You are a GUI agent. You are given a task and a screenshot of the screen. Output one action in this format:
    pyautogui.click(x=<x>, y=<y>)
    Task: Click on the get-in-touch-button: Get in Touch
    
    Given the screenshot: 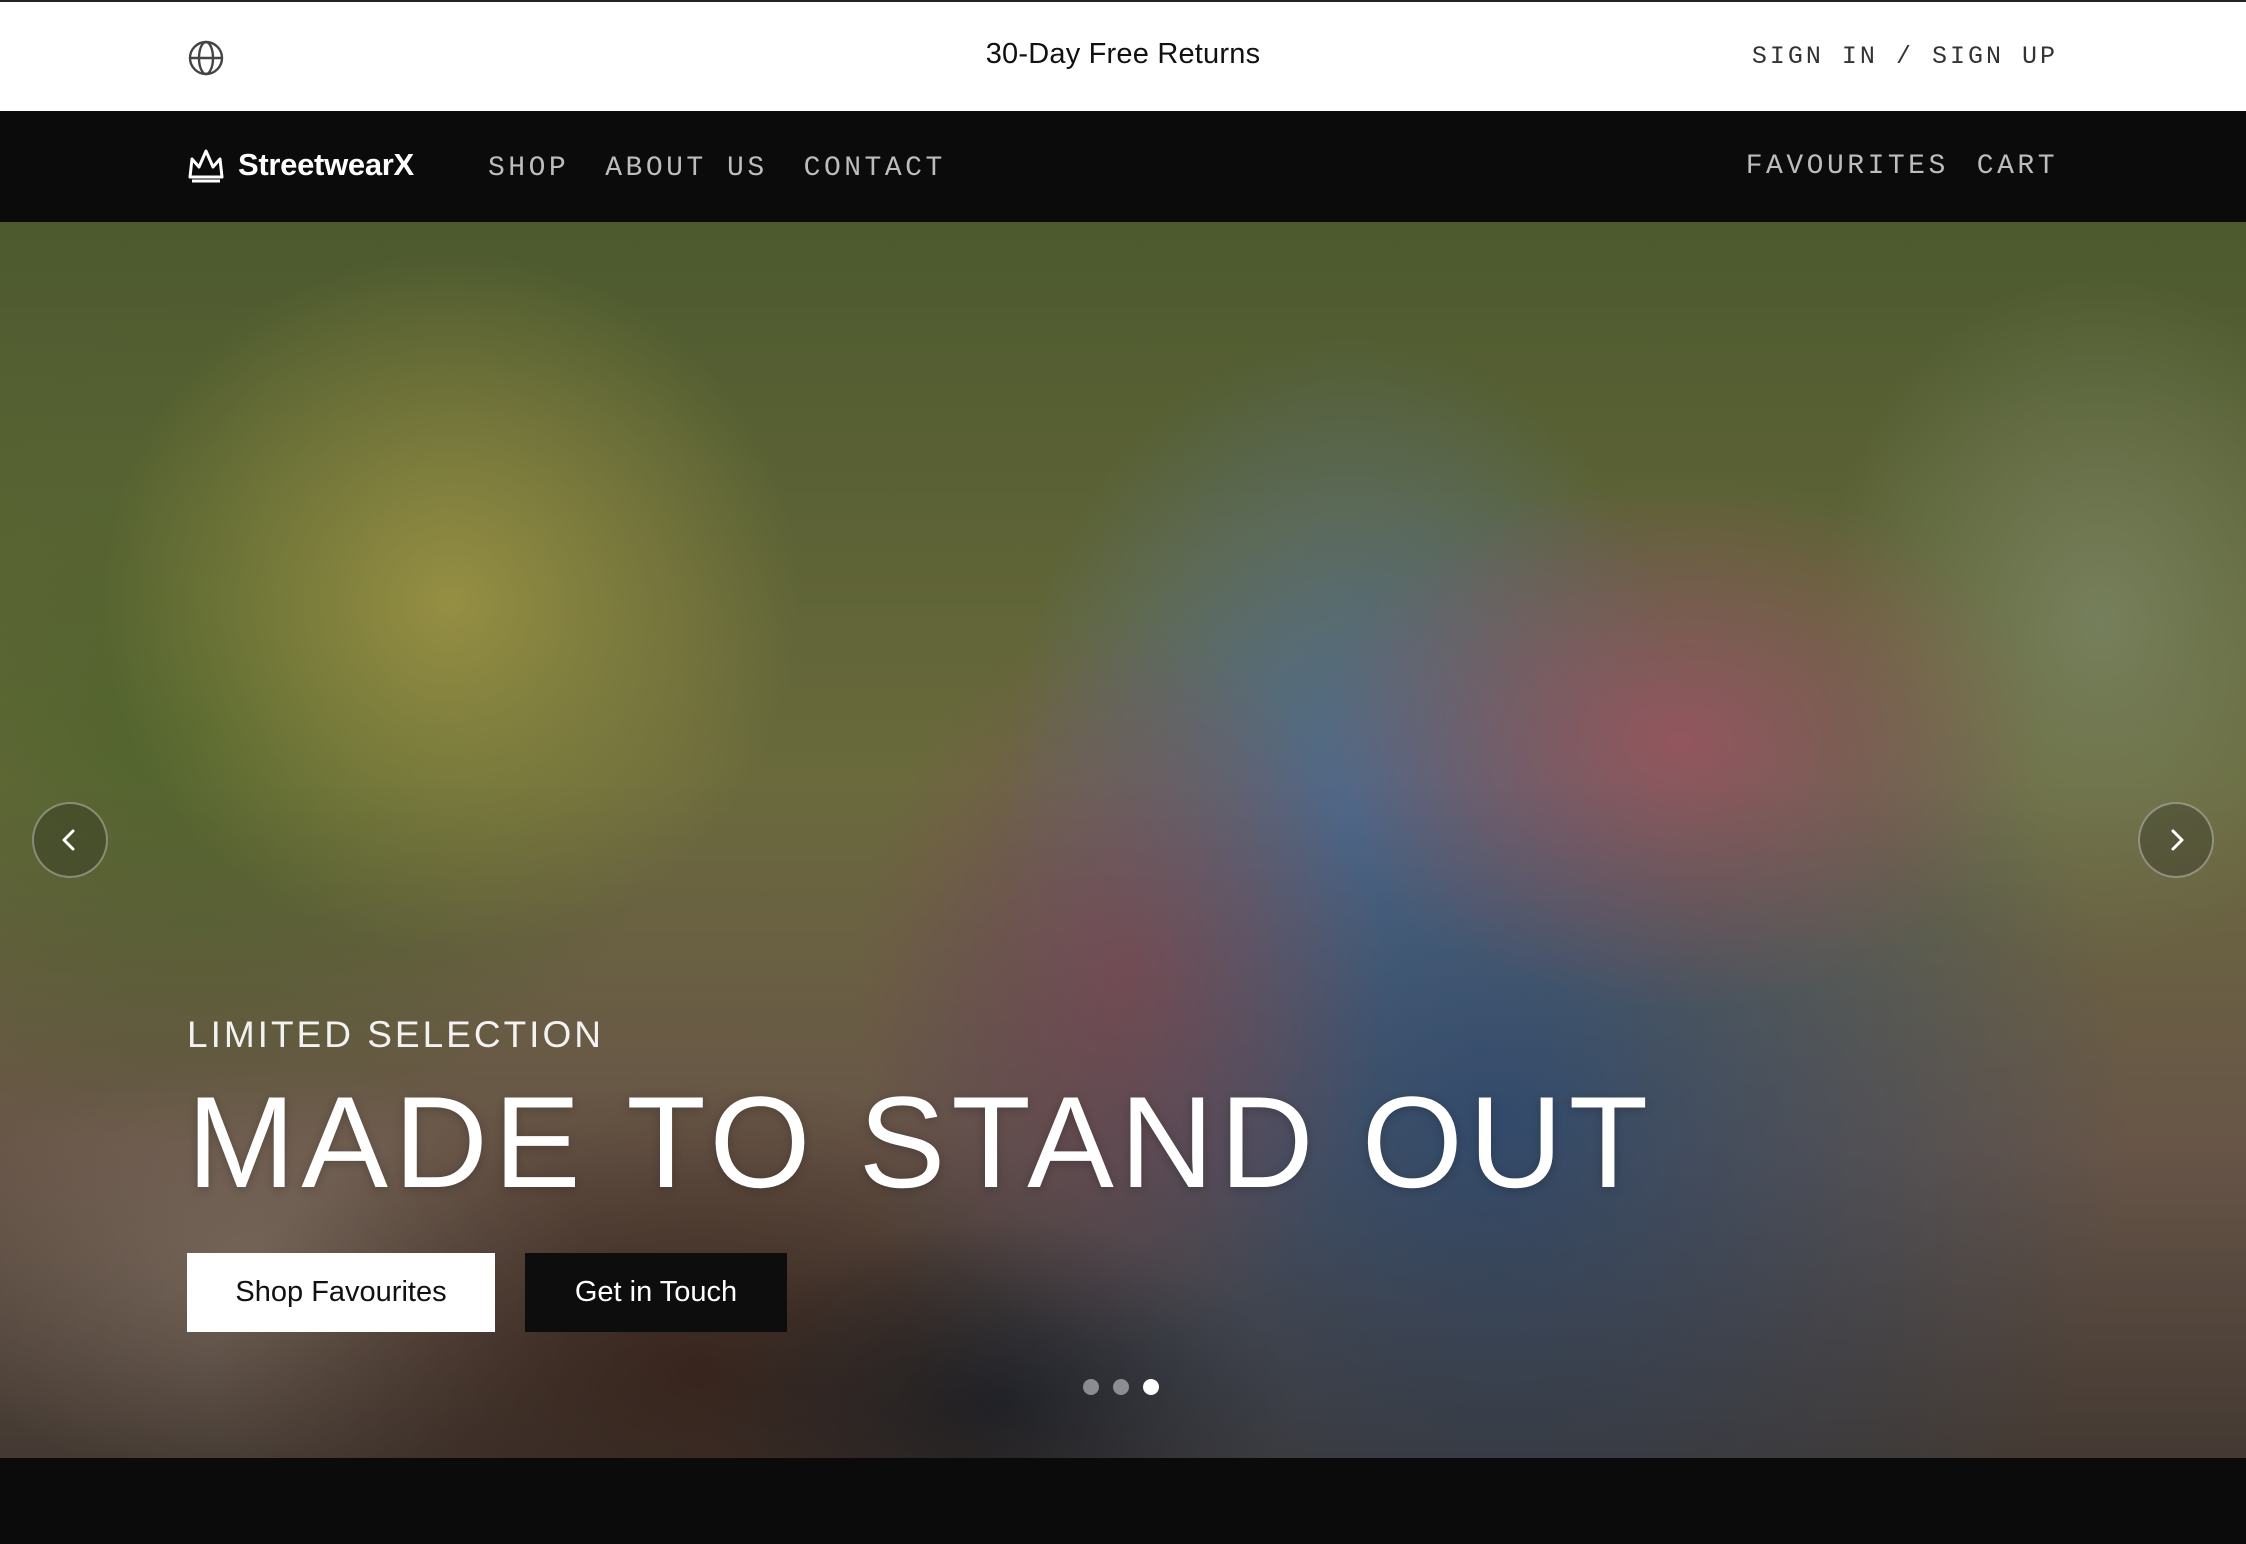 What is the action you would take?
    pyautogui.click(x=656, y=1292)
    